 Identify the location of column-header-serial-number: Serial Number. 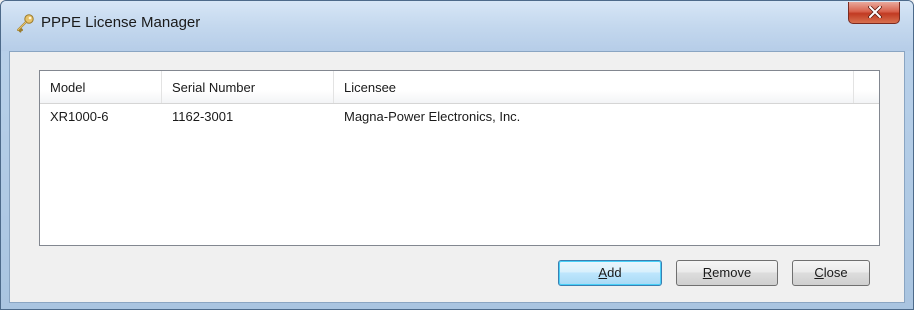
(248, 87).